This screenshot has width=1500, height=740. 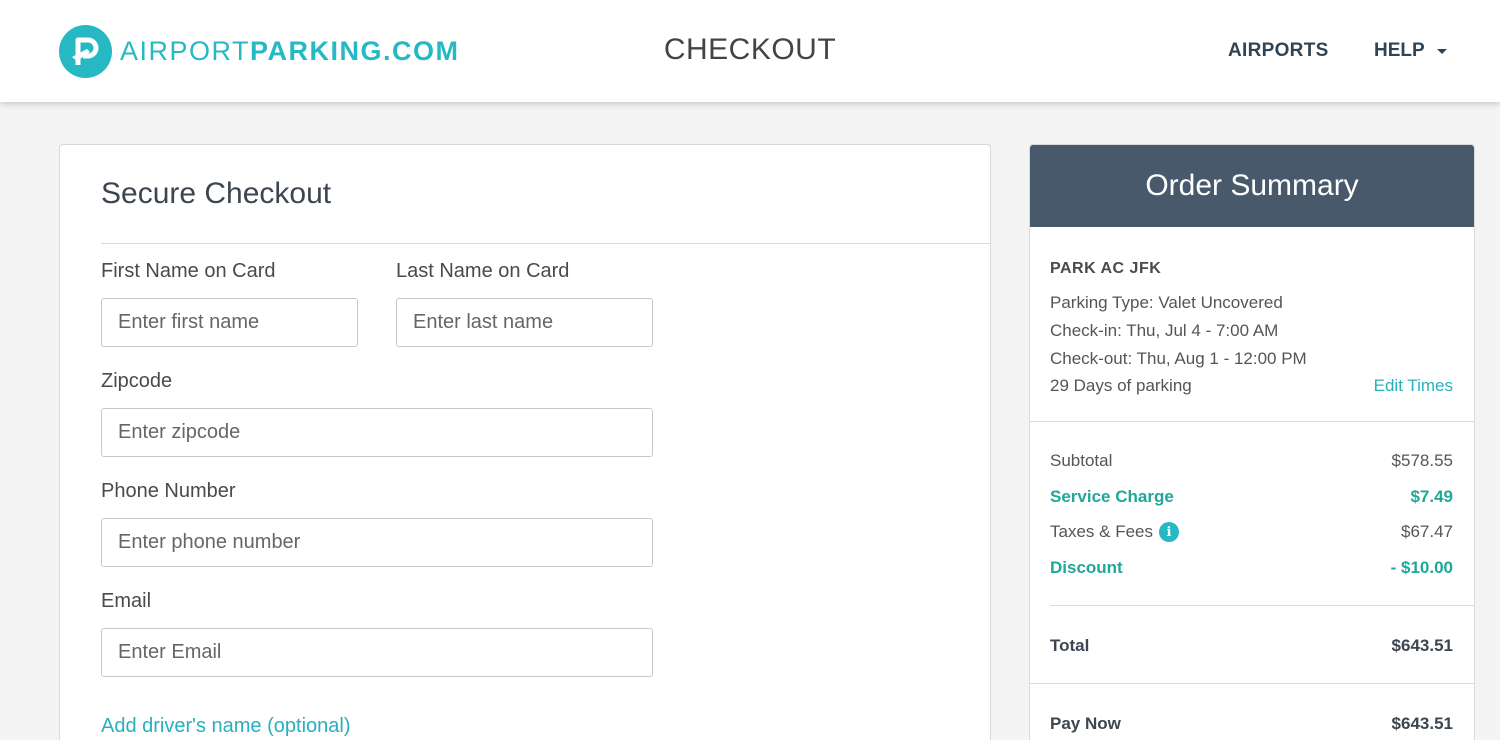 I want to click on service-charge-label: Service Charge, so click(x=1112, y=496).